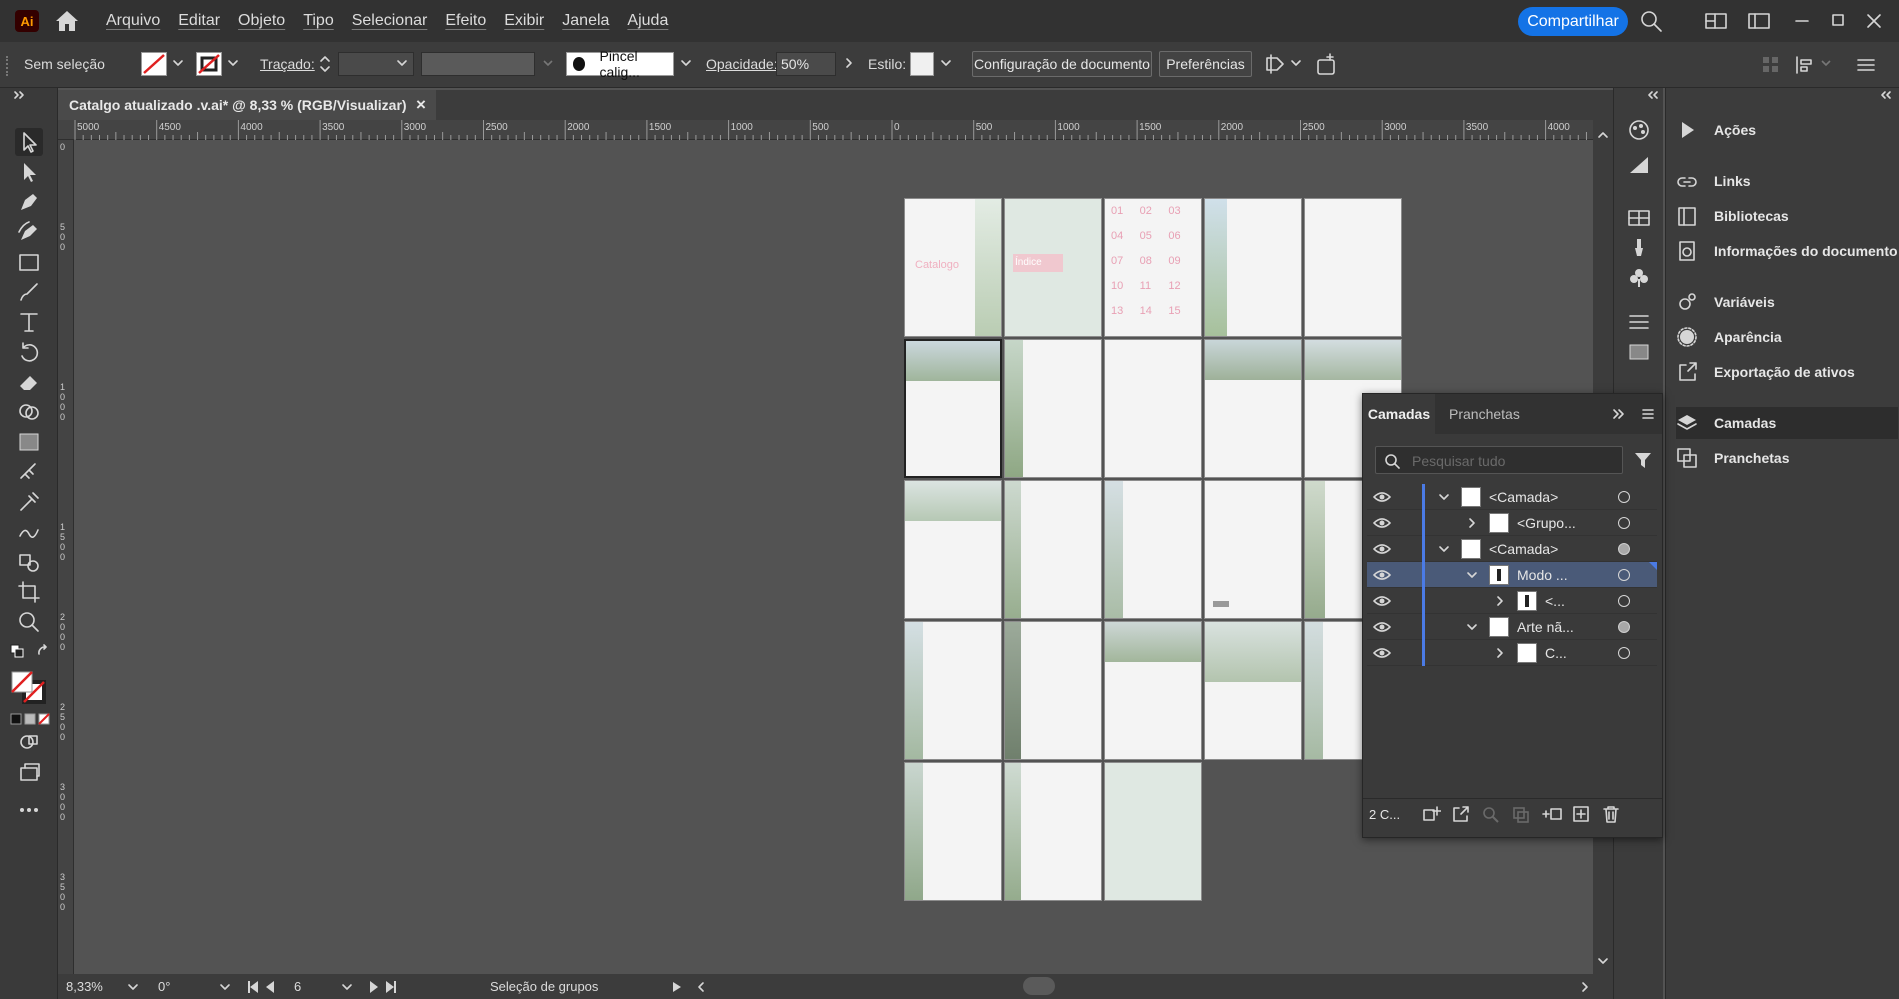 The image size is (1899, 999). What do you see at coordinates (133, 21) in the screenshot?
I see `menu-arquivo: Arquivo` at bounding box center [133, 21].